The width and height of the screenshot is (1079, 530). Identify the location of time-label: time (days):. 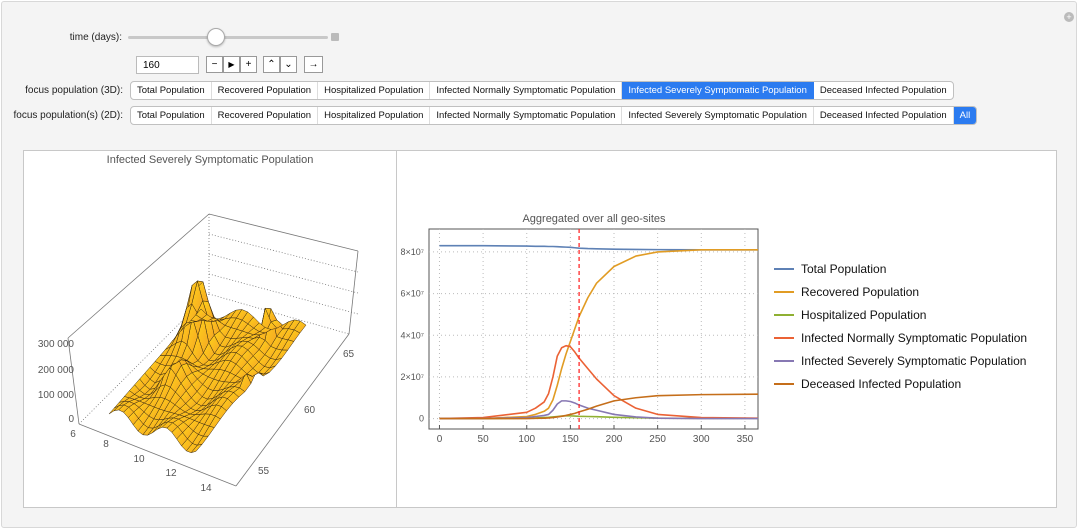
(95, 37).